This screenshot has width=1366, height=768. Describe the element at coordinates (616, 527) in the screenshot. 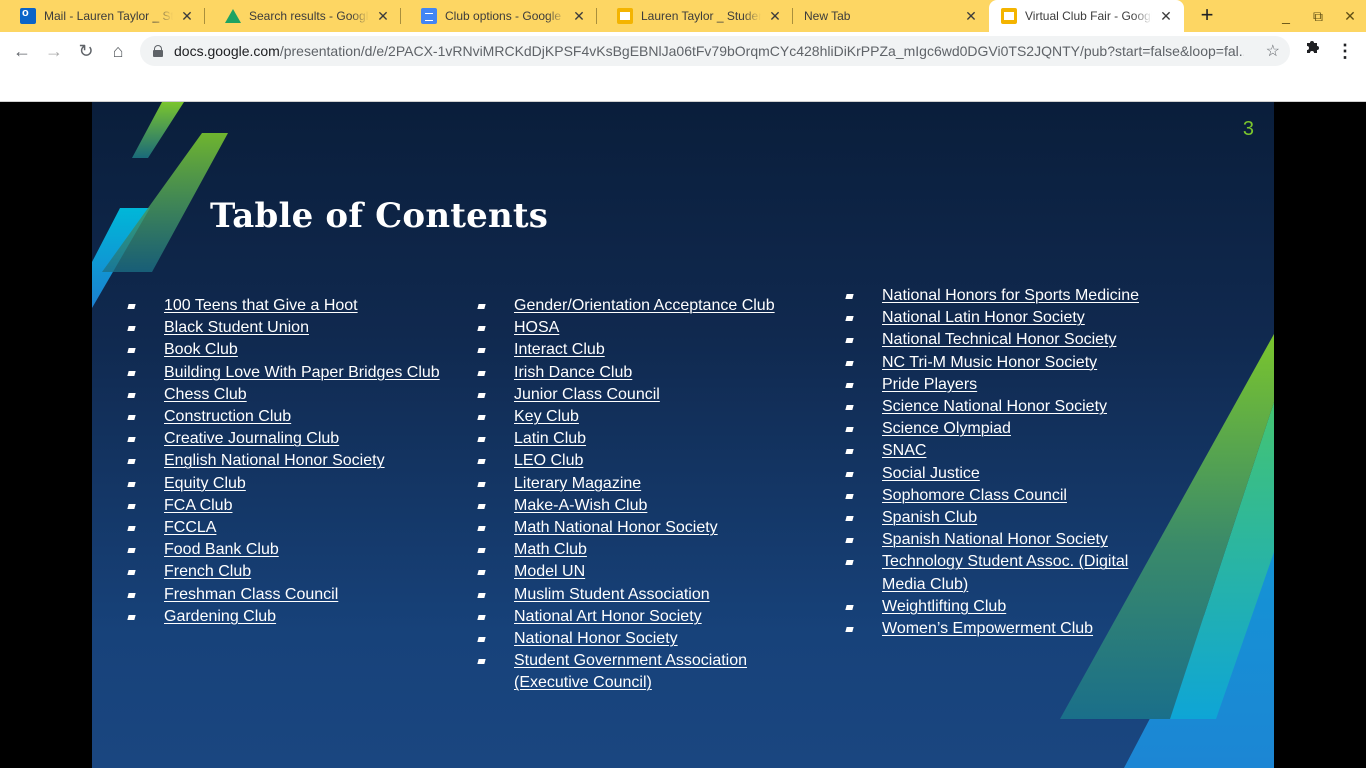

I see `club-link: Math National Honor Society` at that location.